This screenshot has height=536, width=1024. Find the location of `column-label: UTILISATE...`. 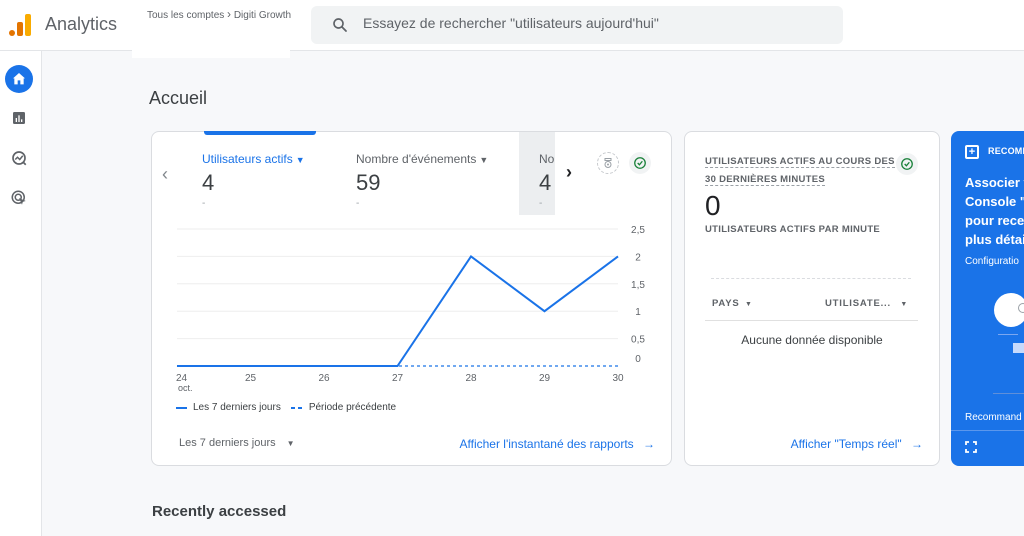

column-label: UTILISATE... is located at coordinates (858, 303).